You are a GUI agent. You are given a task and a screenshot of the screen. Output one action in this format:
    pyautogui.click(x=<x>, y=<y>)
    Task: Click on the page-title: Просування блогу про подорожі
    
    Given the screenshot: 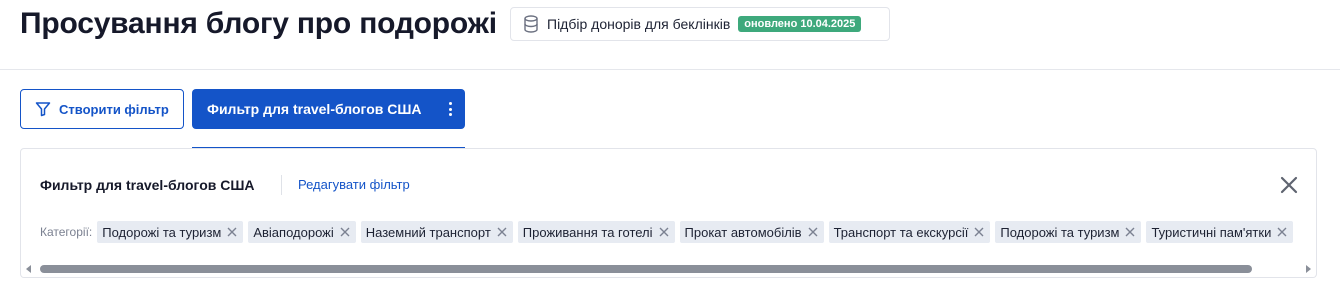 What is the action you would take?
    pyautogui.click(x=258, y=23)
    